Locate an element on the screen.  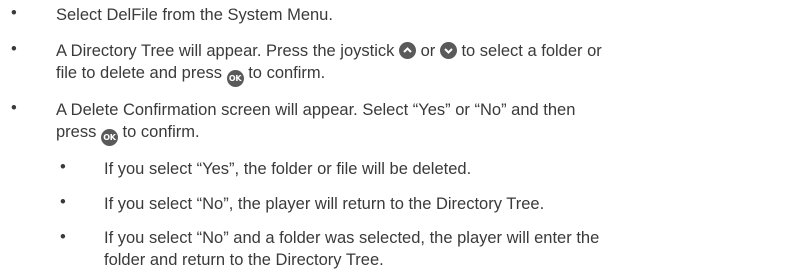
step-2-text: to confirm. is located at coordinates (287, 73).